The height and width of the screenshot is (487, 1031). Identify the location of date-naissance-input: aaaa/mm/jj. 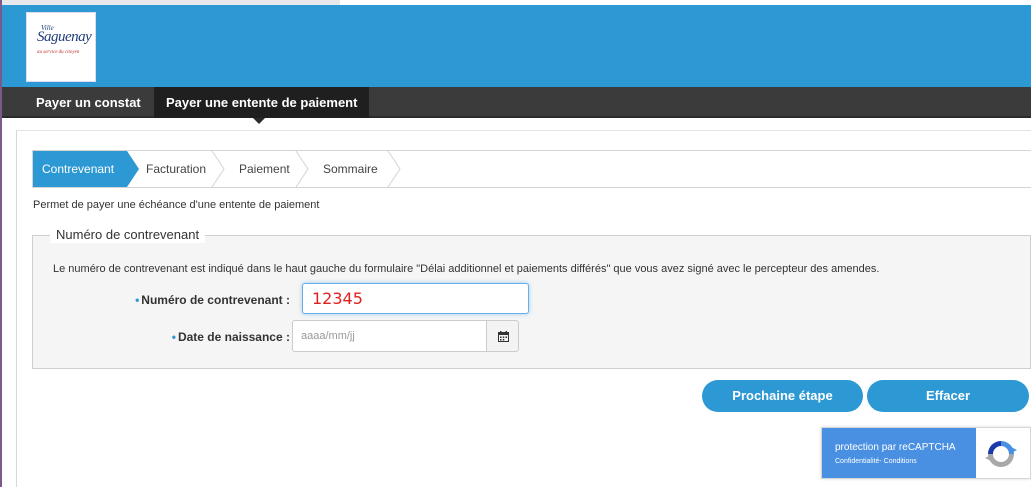
(390, 336).